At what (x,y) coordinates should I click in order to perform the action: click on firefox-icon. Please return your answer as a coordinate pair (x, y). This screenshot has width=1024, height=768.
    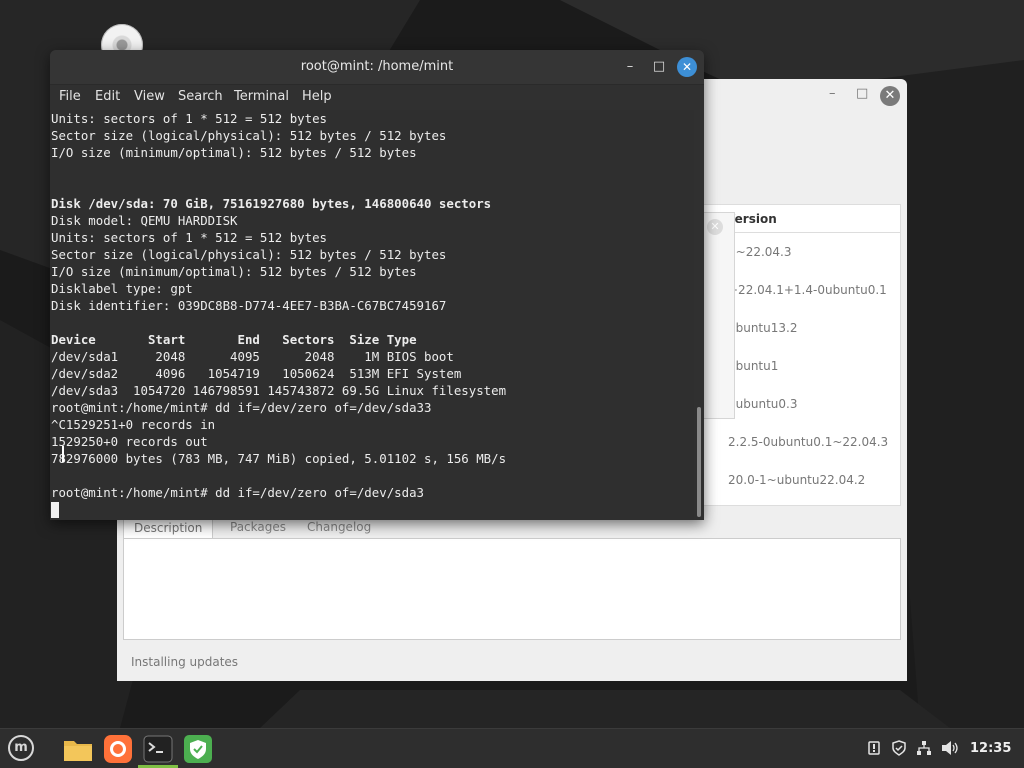
    Looking at the image, I should click on (118, 749).